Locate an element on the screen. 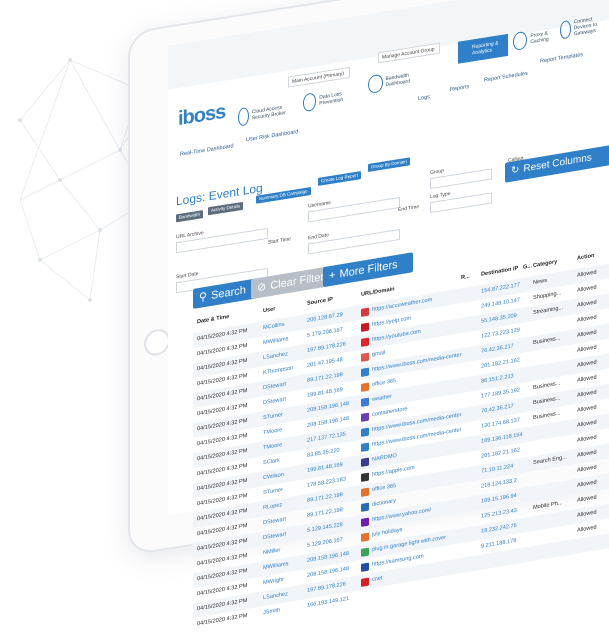 The height and width of the screenshot is (636, 609). search-label: Search is located at coordinates (228, 293).